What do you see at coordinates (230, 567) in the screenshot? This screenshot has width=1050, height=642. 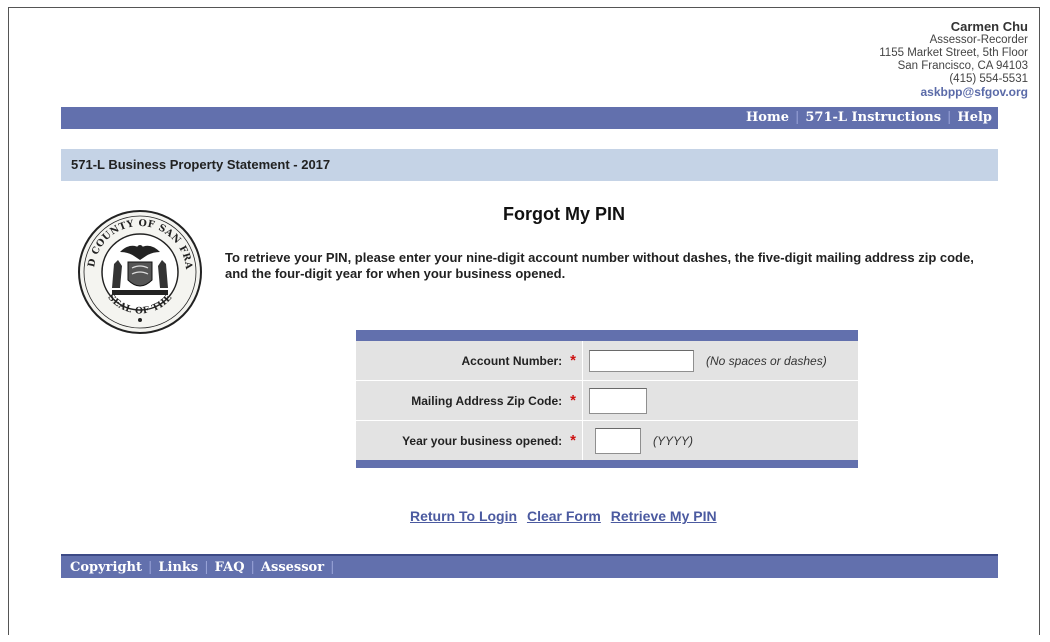 I see `footer-faq-link: FAQ` at bounding box center [230, 567].